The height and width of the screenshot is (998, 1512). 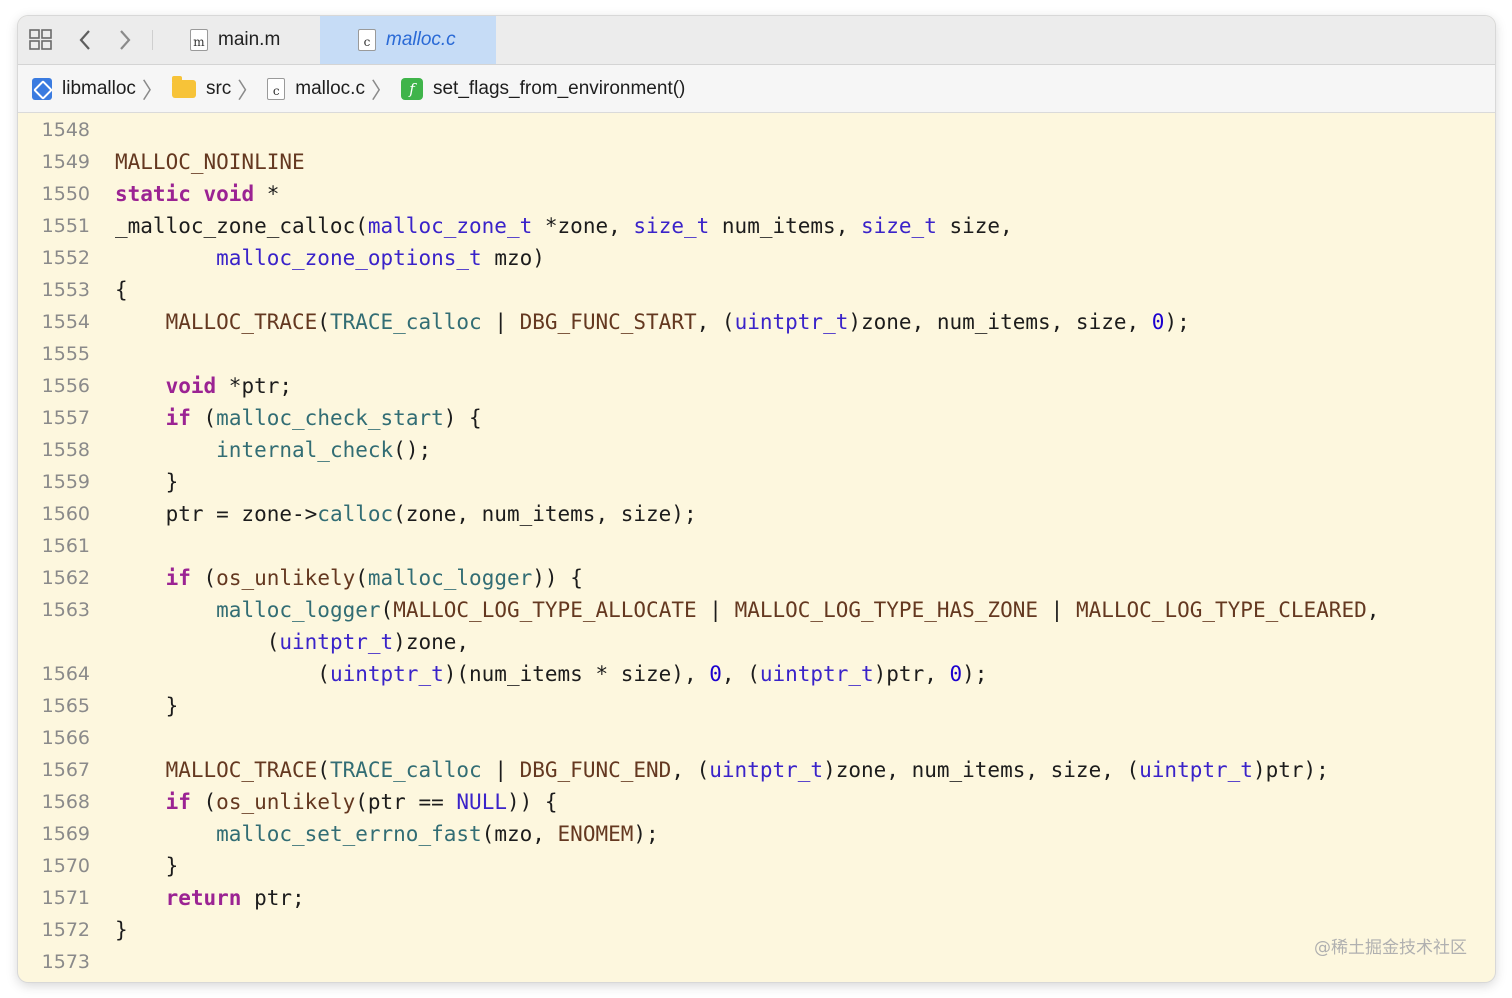 I want to click on code-line: if (os_unlikely(ptr == NULL)) {, so click(x=361, y=802).